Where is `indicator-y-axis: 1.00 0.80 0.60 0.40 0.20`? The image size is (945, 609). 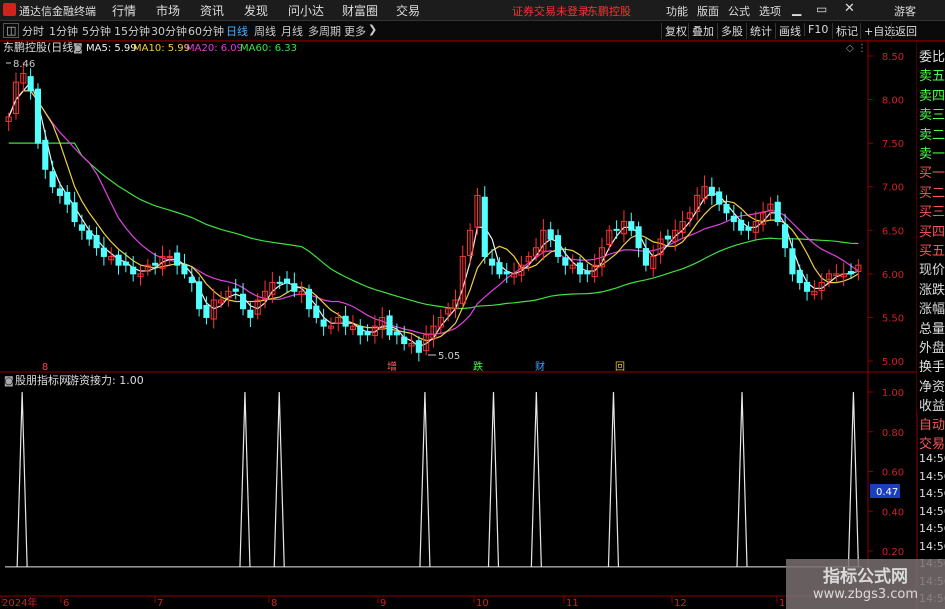
indicator-y-axis: 1.00 0.80 0.60 0.40 0.20 is located at coordinates (886, 473).